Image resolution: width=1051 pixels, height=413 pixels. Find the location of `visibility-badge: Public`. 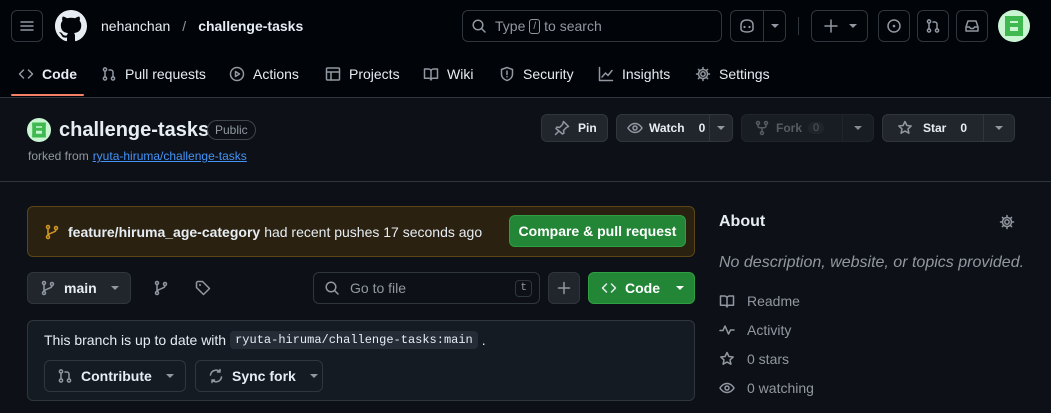

visibility-badge: Public is located at coordinates (231, 130).